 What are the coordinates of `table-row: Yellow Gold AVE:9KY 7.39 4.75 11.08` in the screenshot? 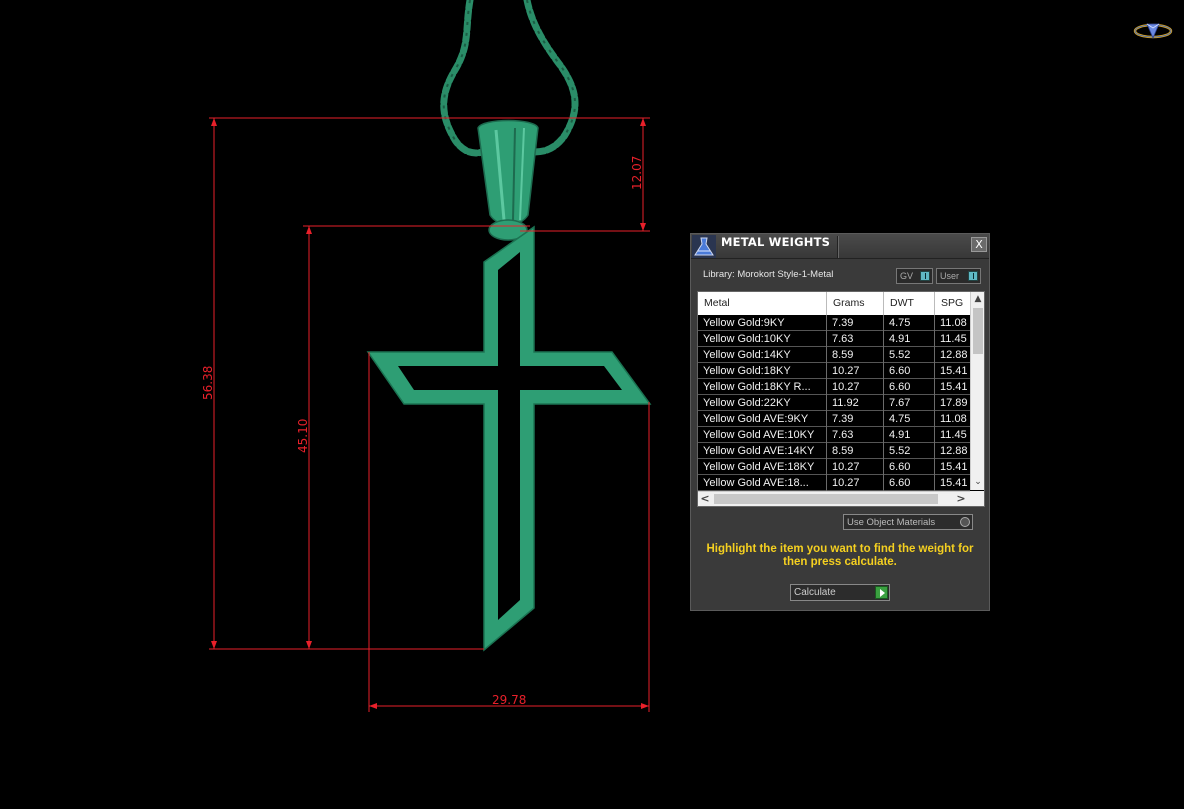 It's located at (834, 419).